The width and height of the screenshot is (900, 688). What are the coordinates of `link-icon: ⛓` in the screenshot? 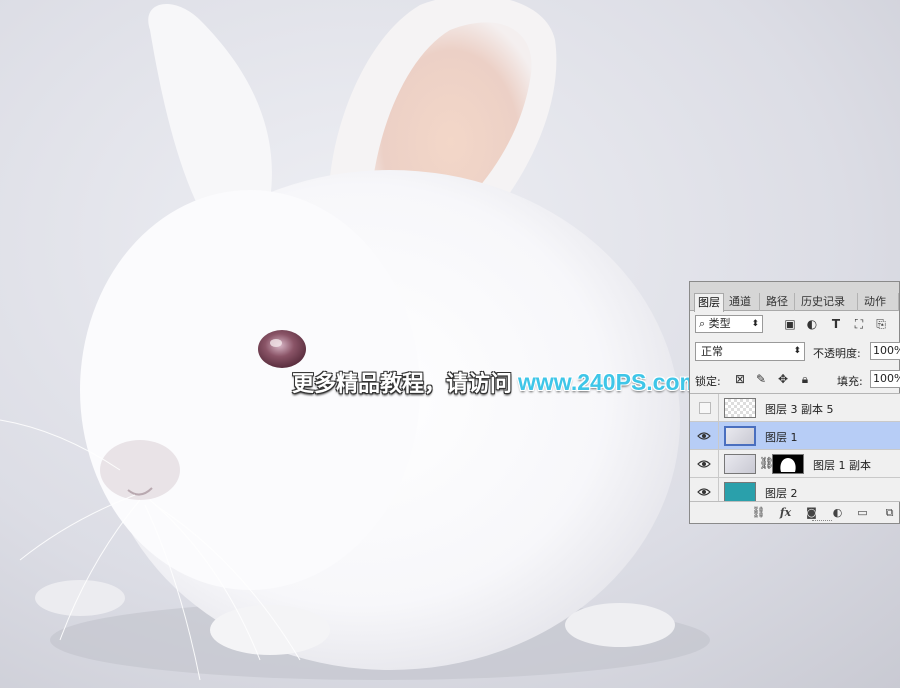 It's located at (758, 512).